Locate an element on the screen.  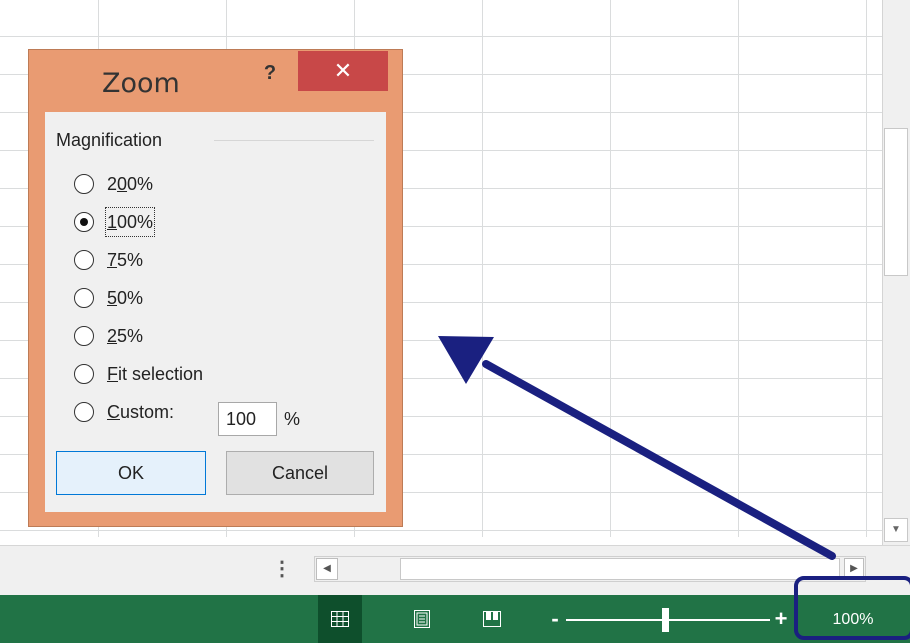
radio-label: 25% is located at coordinates (125, 336).